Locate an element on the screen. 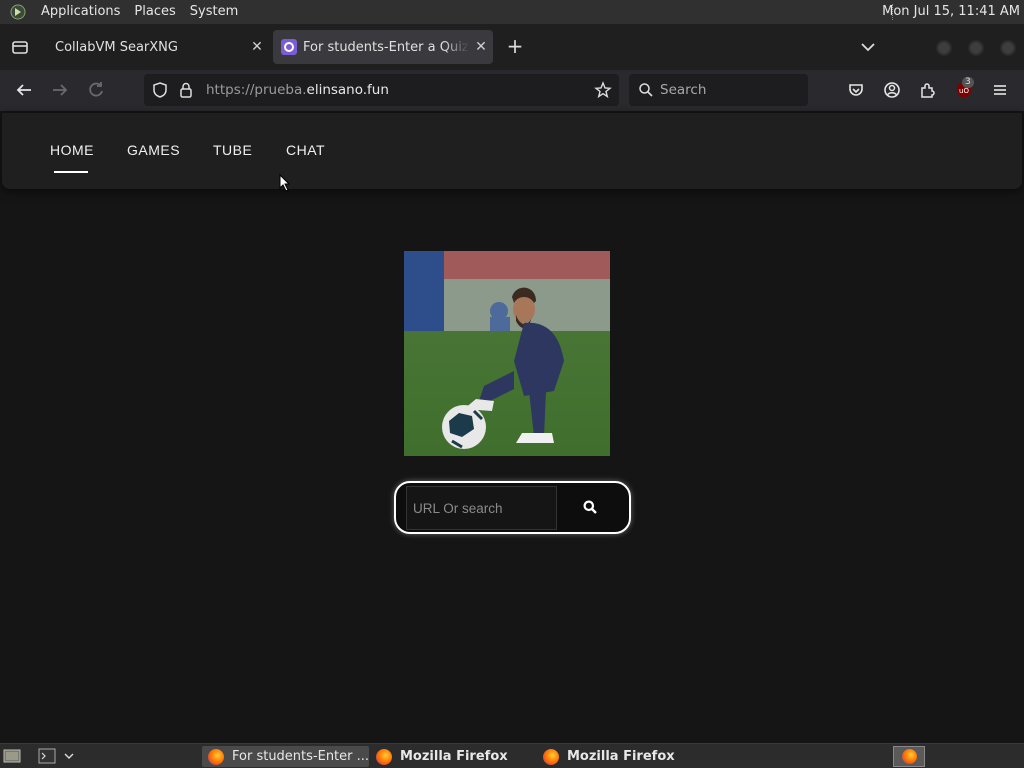 Image resolution: width=1024 pixels, height=768 pixels. mouse-cursor-icon is located at coordinates (285, 183).